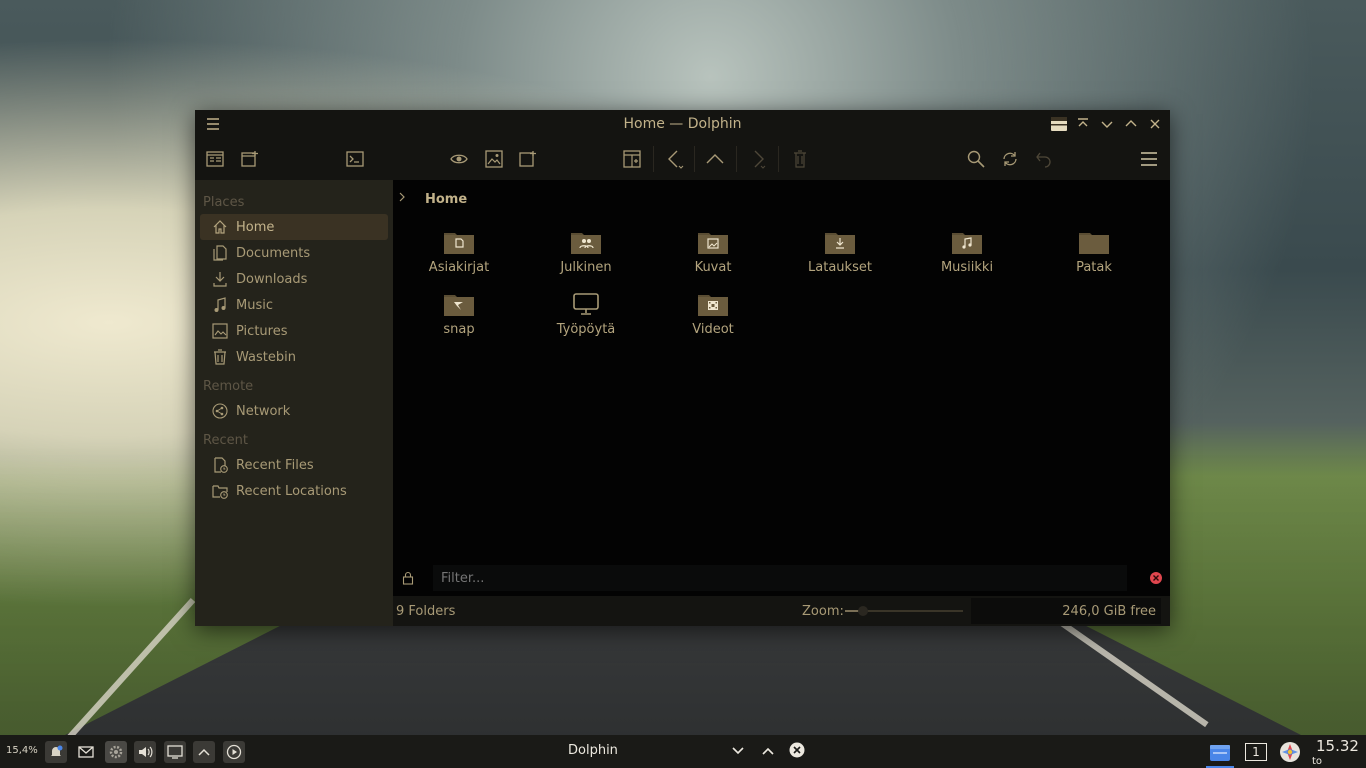 This screenshot has height=768, width=1366. Describe the element at coordinates (228, 386) in the screenshot. I see `section-title-remote: Remote` at that location.